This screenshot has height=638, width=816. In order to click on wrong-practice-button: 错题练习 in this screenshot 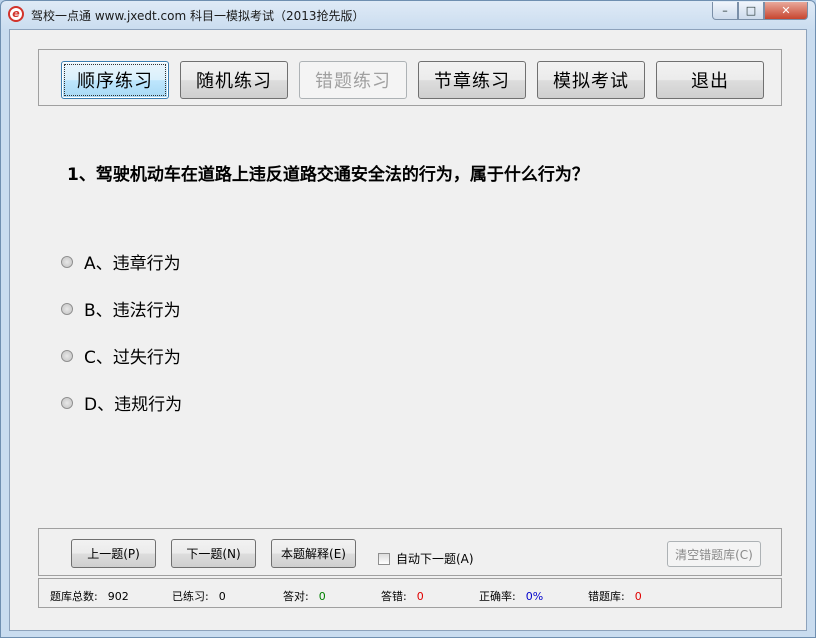, I will do `click(353, 80)`.